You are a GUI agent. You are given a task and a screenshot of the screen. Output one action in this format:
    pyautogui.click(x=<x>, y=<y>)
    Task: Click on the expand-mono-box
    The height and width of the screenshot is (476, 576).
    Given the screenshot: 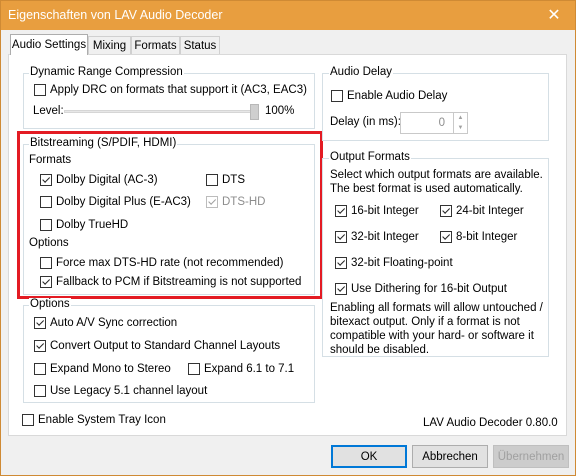 What is the action you would take?
    pyautogui.click(x=40, y=369)
    